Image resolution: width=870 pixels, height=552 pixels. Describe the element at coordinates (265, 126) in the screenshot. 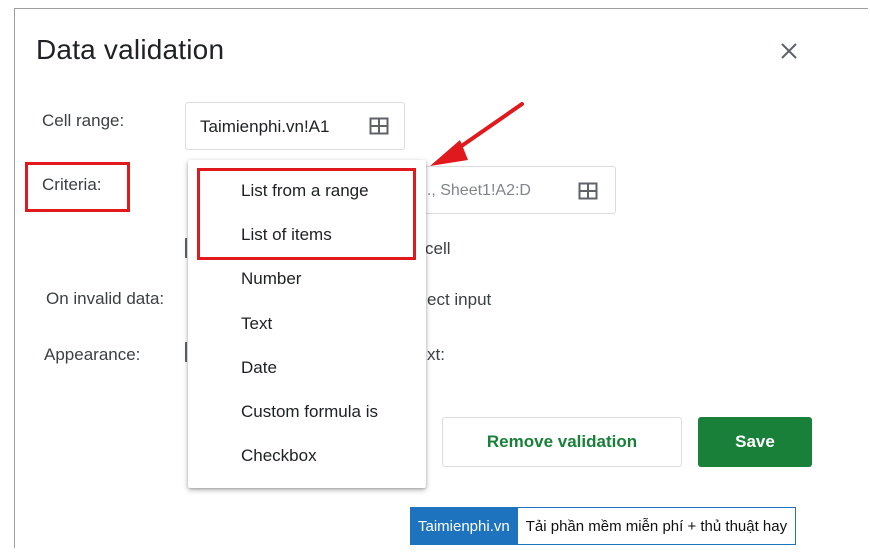

I see `cell-range-value: Taimienphi.vn!A1` at that location.